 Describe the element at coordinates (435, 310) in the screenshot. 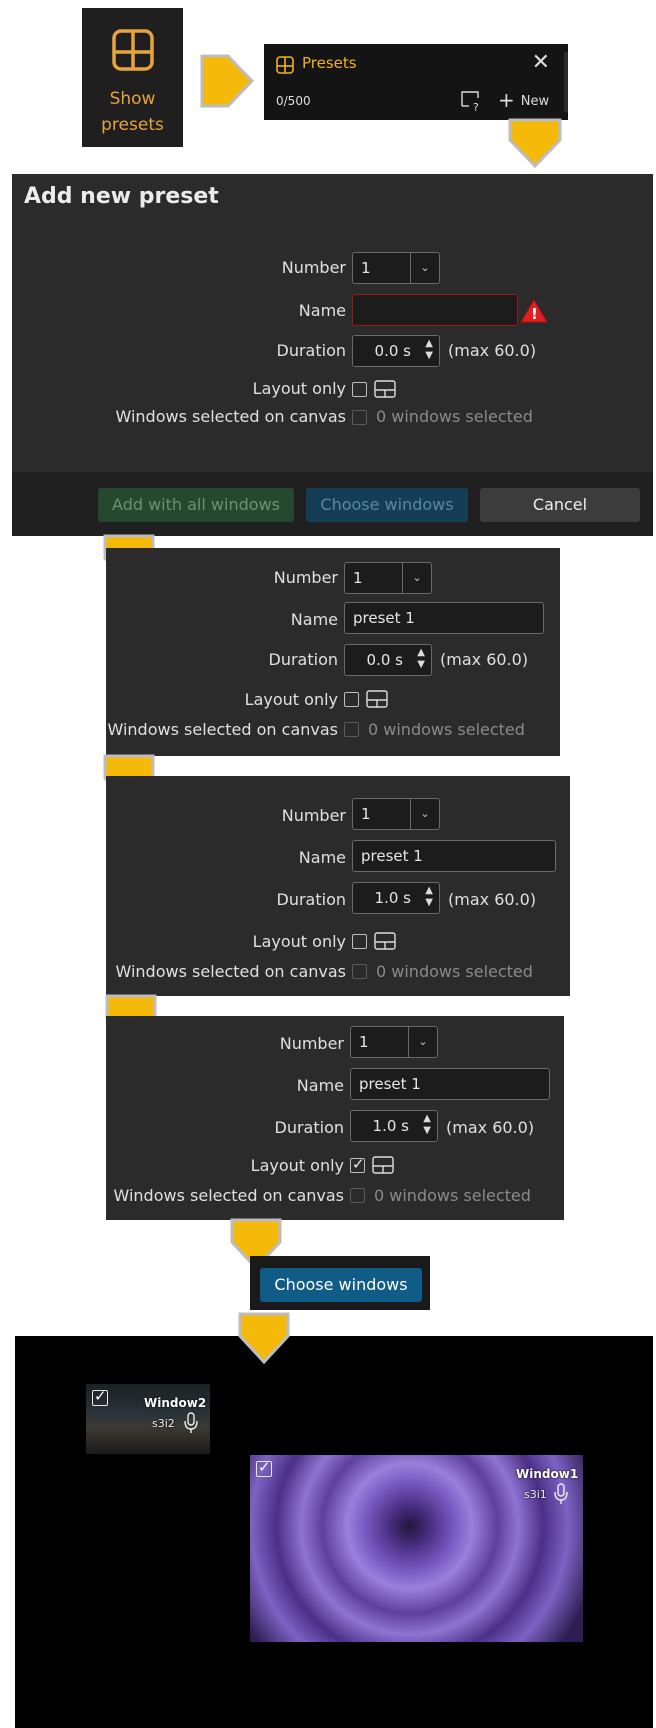

I see `name-input` at that location.